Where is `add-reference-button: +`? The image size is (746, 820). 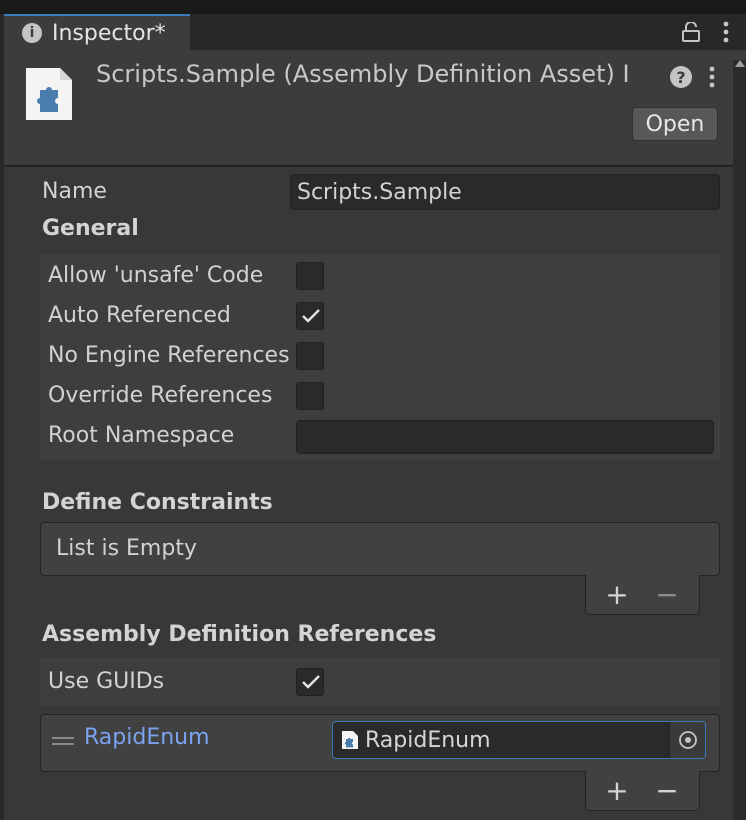 add-reference-button: + is located at coordinates (617, 790).